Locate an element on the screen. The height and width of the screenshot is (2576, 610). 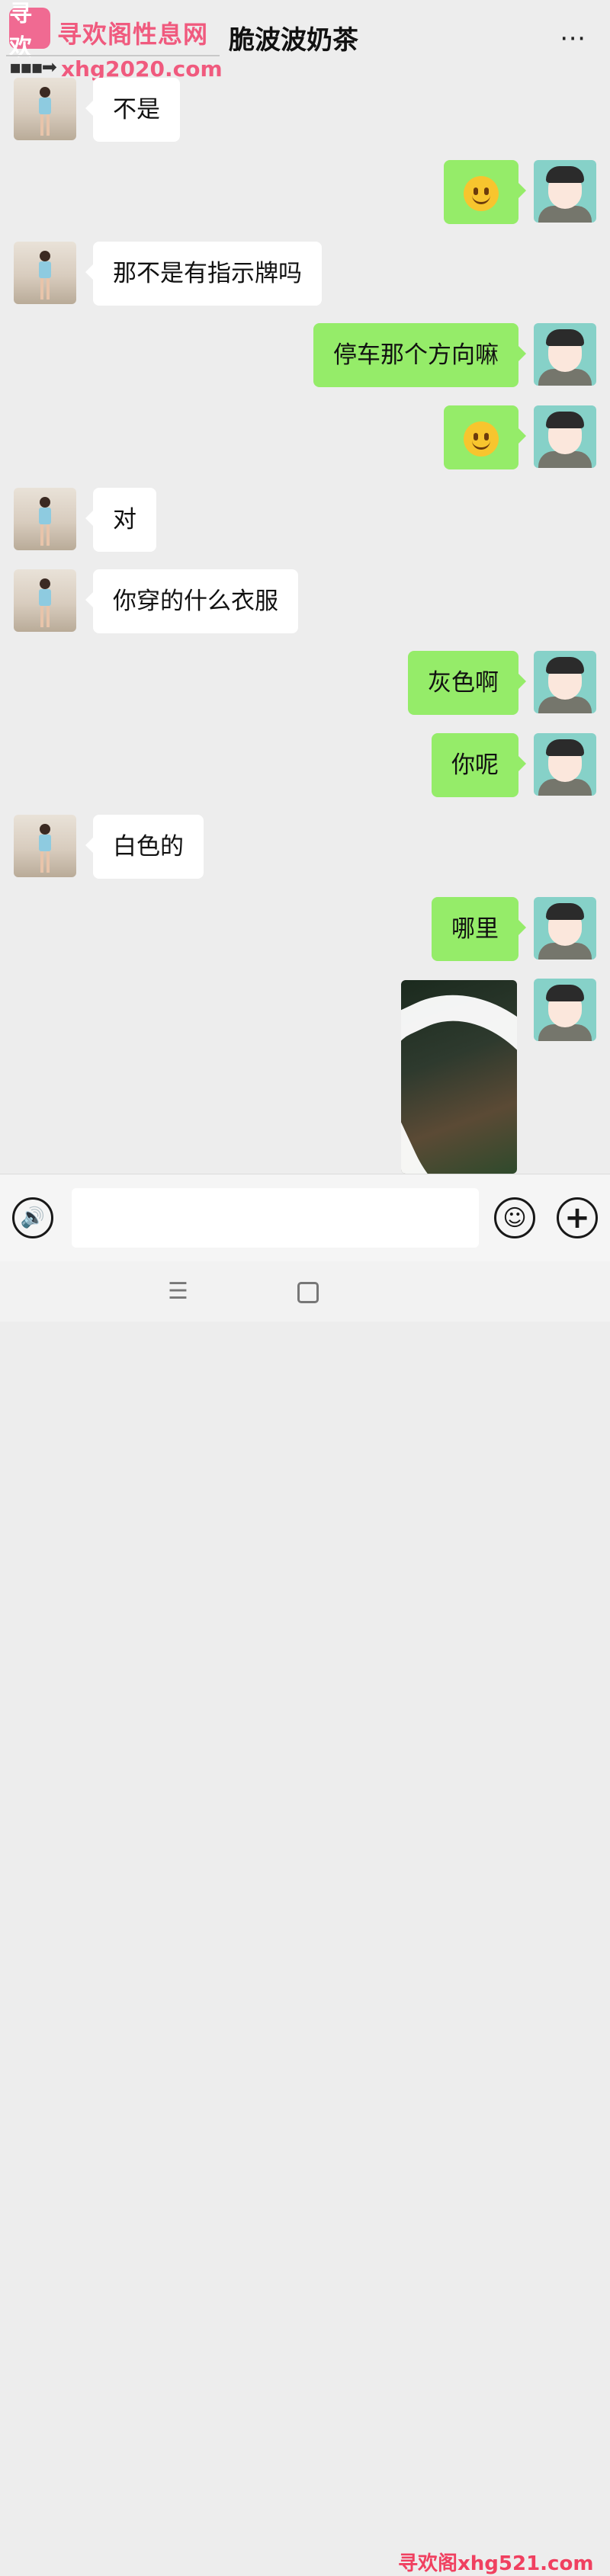
scribble-overlay is located at coordinates (459, 1077).